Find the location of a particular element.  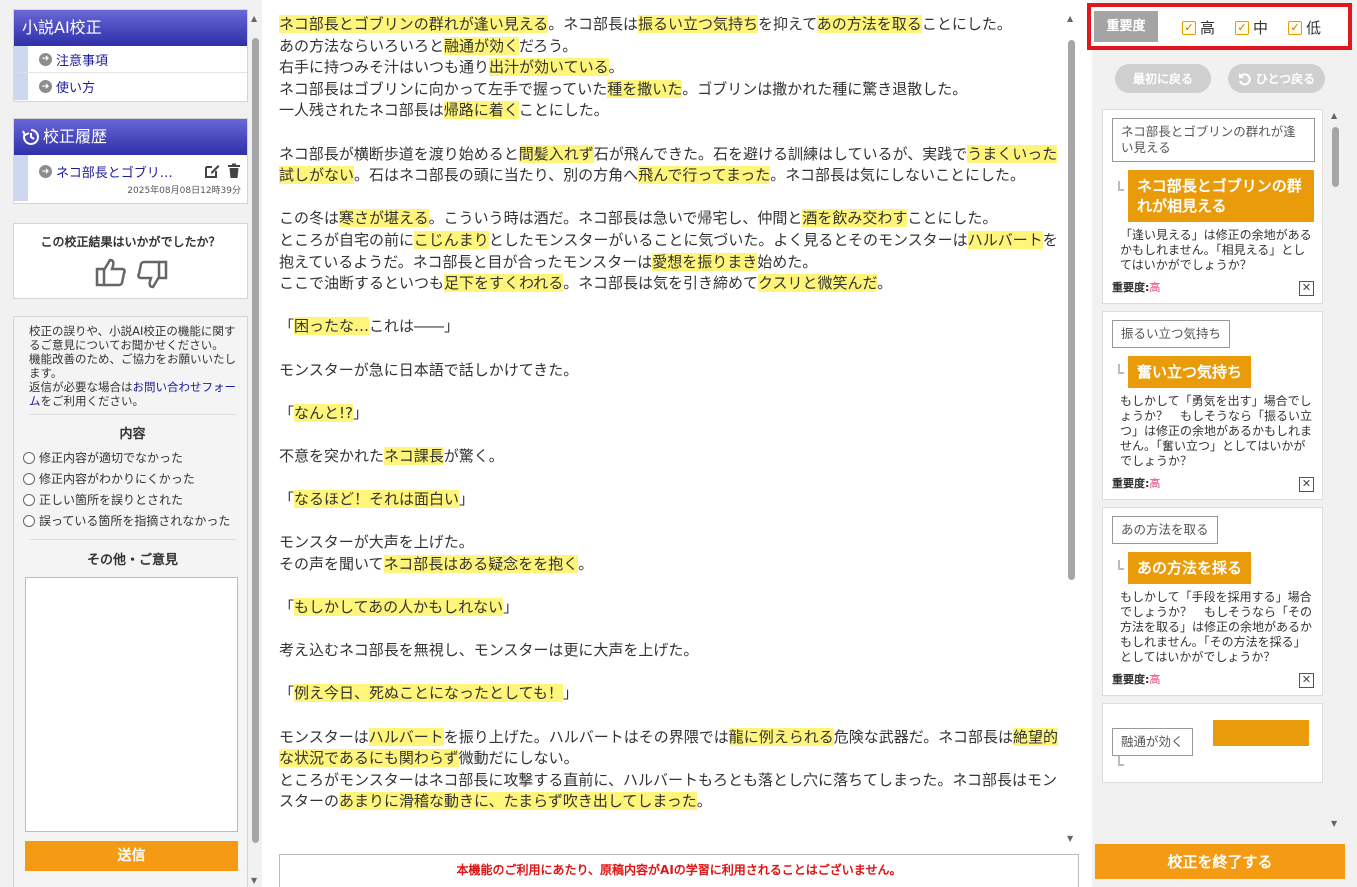

first-button: 最初に戻る is located at coordinates (1163, 78).